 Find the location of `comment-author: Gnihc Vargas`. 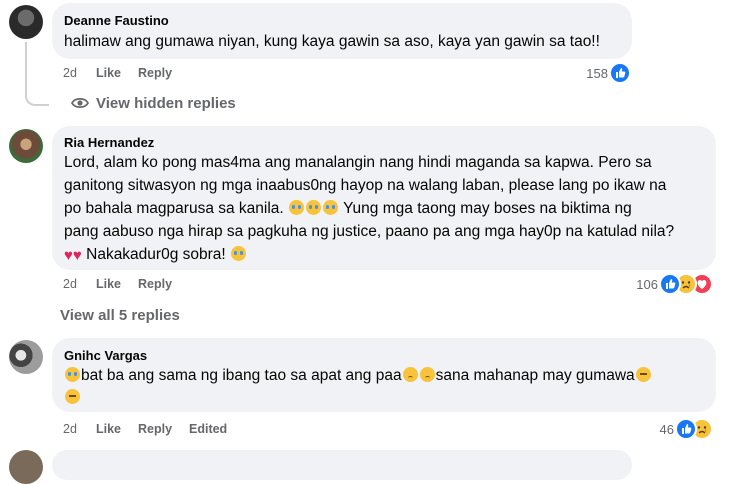

comment-author: Gnihc Vargas is located at coordinates (105, 355).